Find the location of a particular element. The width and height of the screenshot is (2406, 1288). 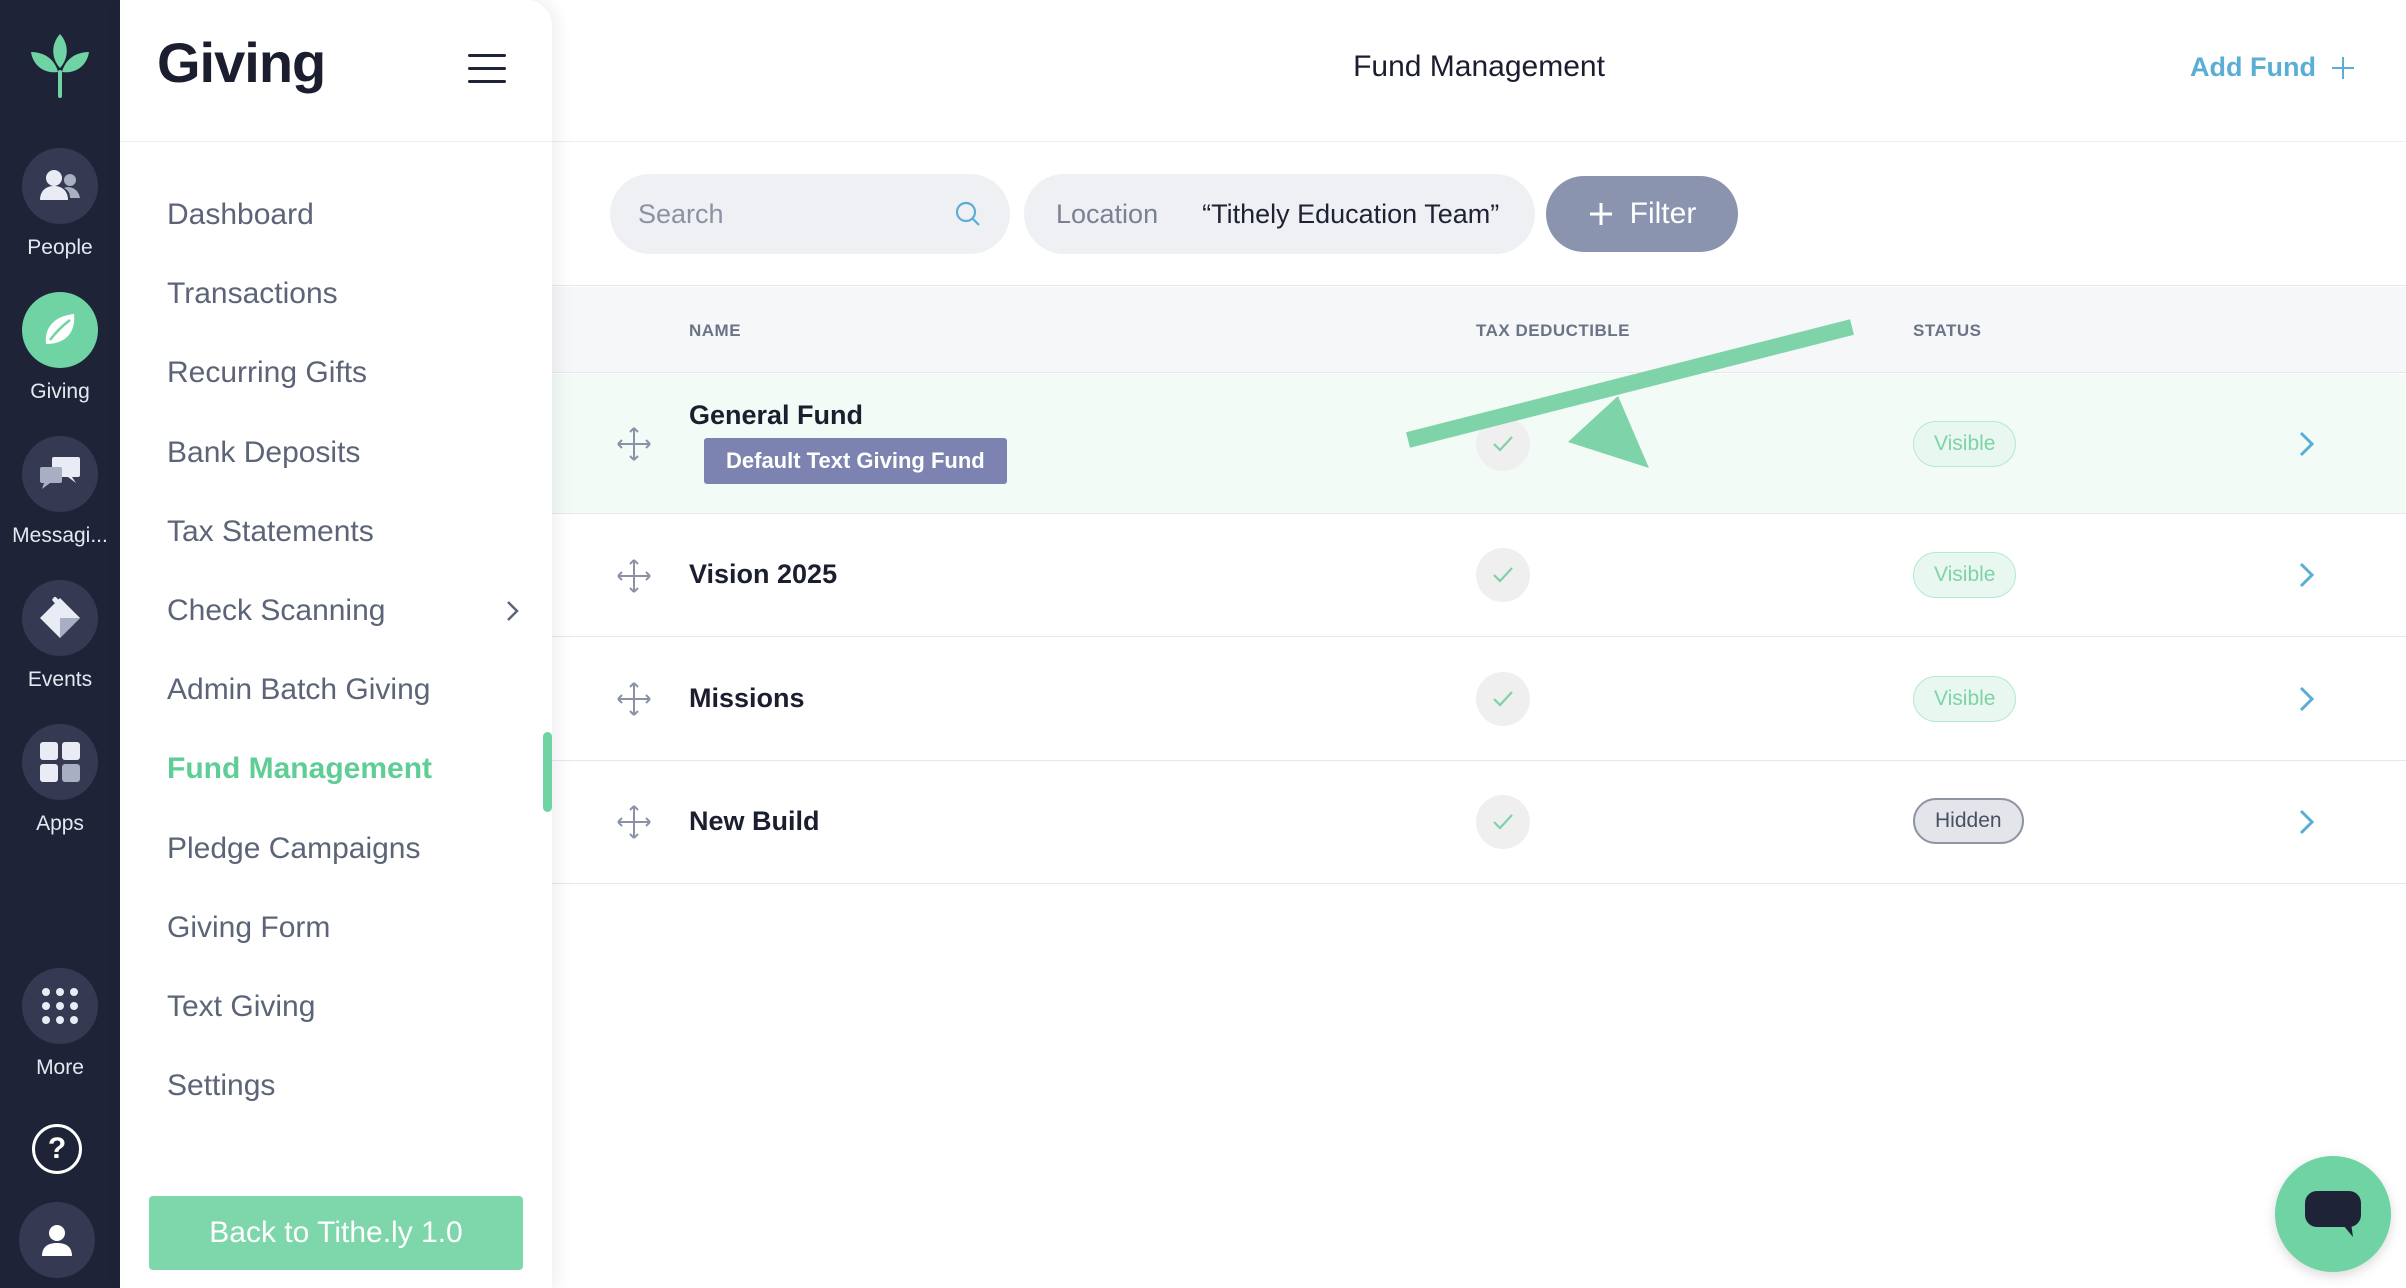

column-header-name: NAME is located at coordinates (715, 331).